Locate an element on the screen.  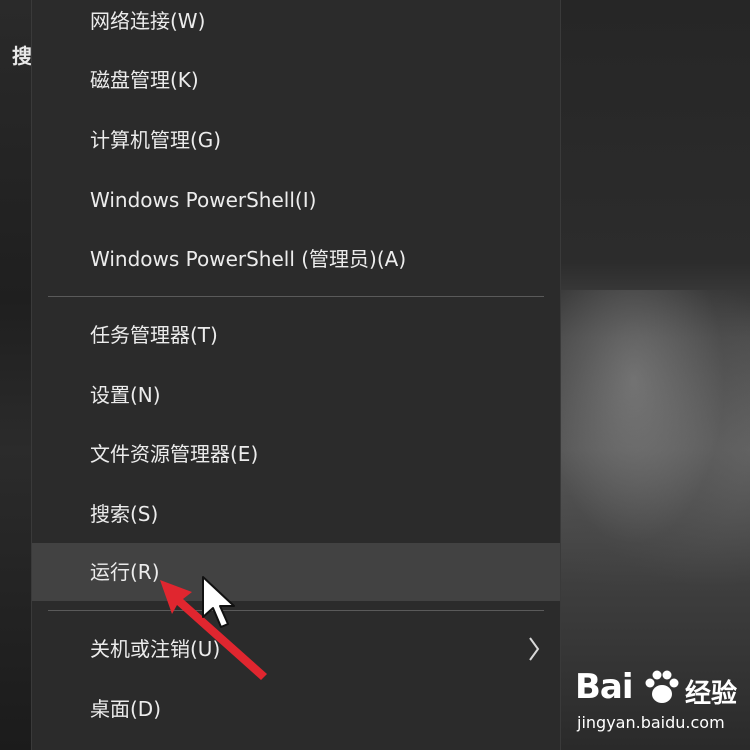
menu-item-search: 搜索(S) is located at coordinates (296, 514).